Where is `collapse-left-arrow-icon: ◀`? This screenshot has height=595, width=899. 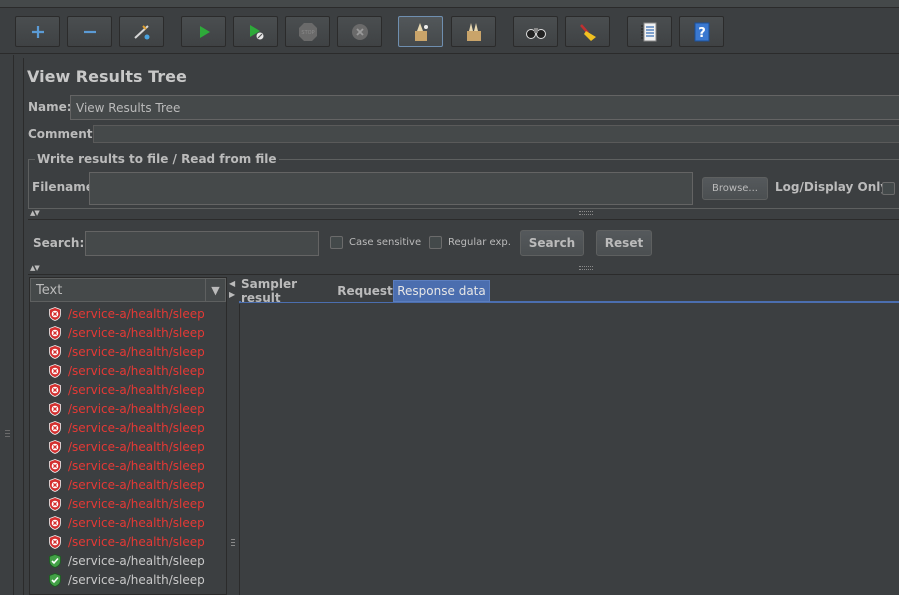
collapse-left-arrow-icon: ◀ is located at coordinates (232, 283).